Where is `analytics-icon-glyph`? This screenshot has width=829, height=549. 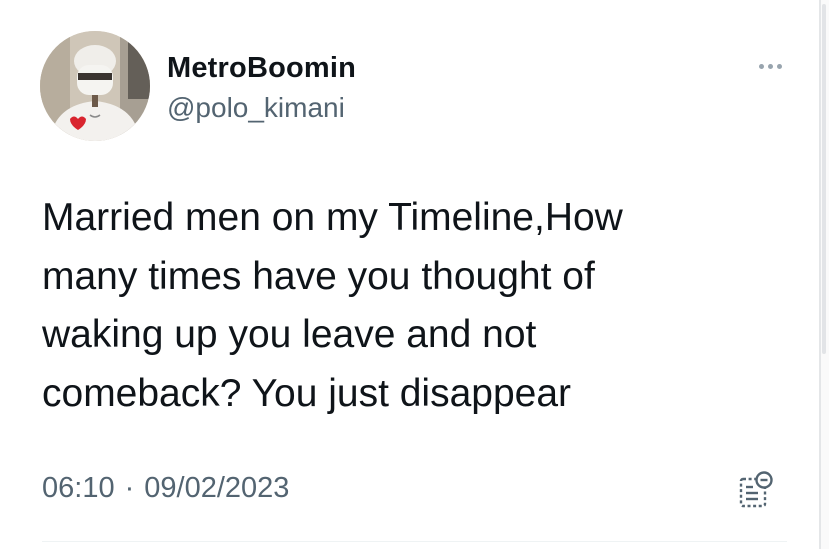 analytics-icon-glyph is located at coordinates (756, 489).